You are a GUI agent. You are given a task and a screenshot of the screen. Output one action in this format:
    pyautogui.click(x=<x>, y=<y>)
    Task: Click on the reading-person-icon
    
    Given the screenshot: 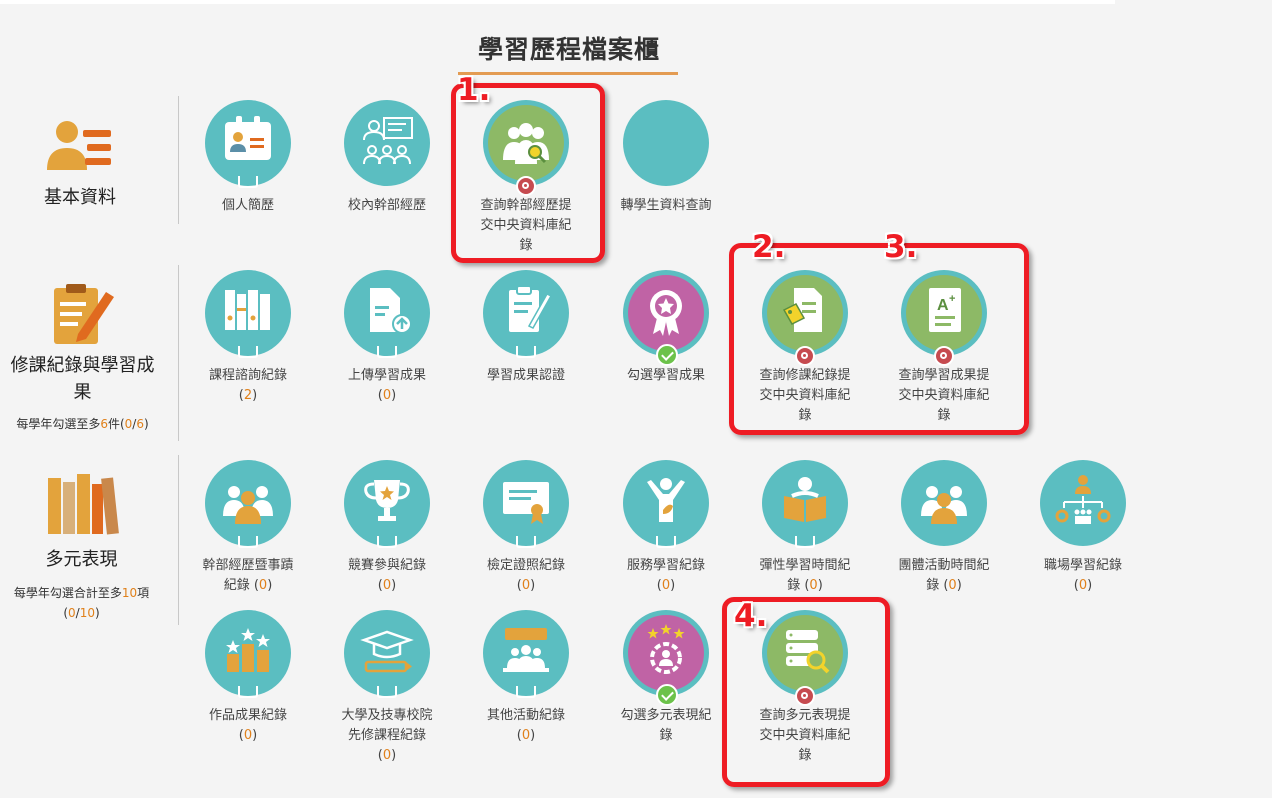 What is the action you would take?
    pyautogui.click(x=805, y=499)
    